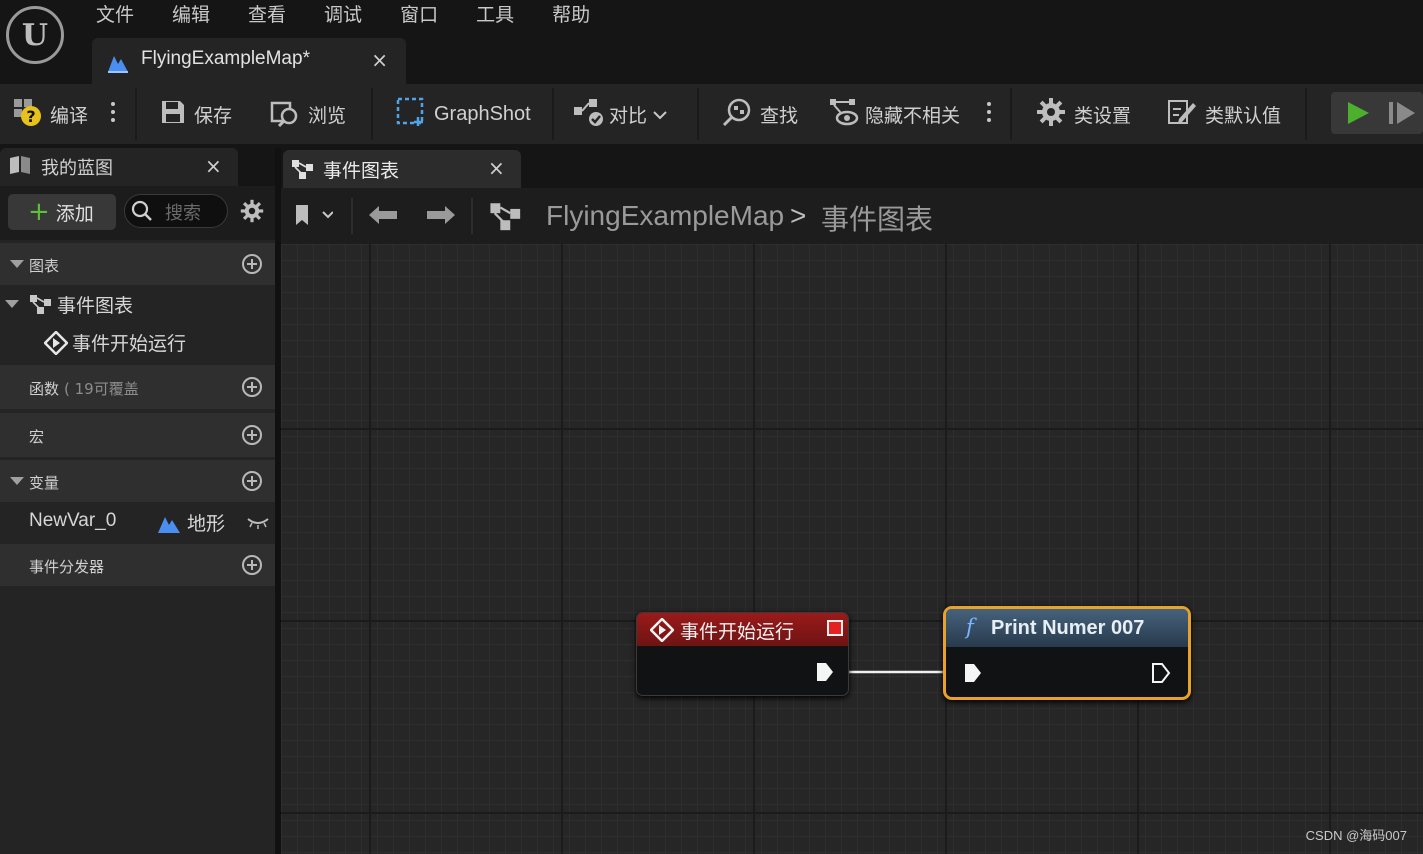 This screenshot has height=854, width=1423. Describe the element at coordinates (44, 483) in the screenshot. I see `section-variables-label: 变量` at that location.